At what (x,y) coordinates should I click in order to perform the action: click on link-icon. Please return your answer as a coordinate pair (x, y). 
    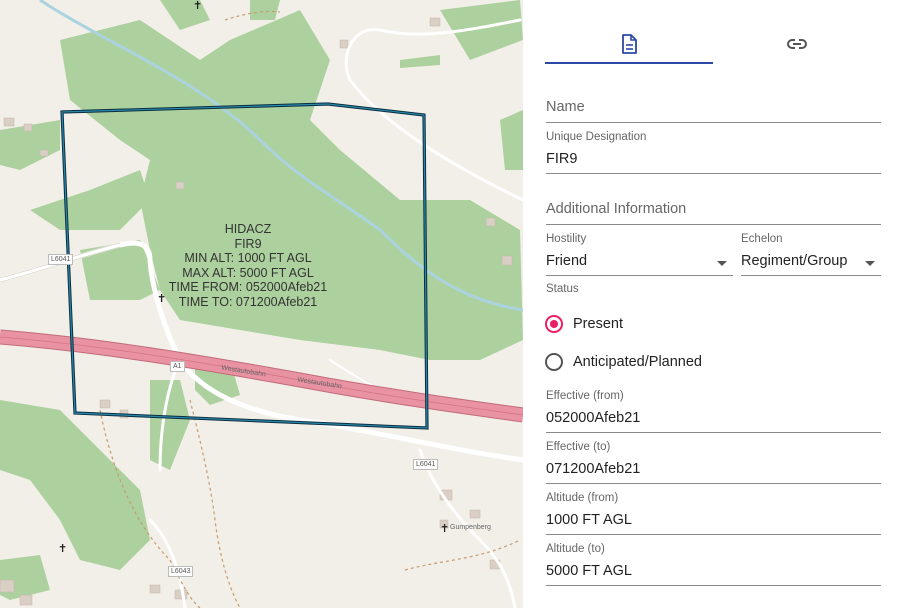
    Looking at the image, I should click on (797, 44).